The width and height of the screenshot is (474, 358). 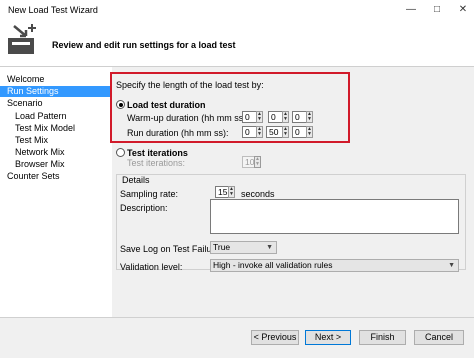 What do you see at coordinates (439, 337) in the screenshot?
I see `cancel-button: Cancel` at bounding box center [439, 337].